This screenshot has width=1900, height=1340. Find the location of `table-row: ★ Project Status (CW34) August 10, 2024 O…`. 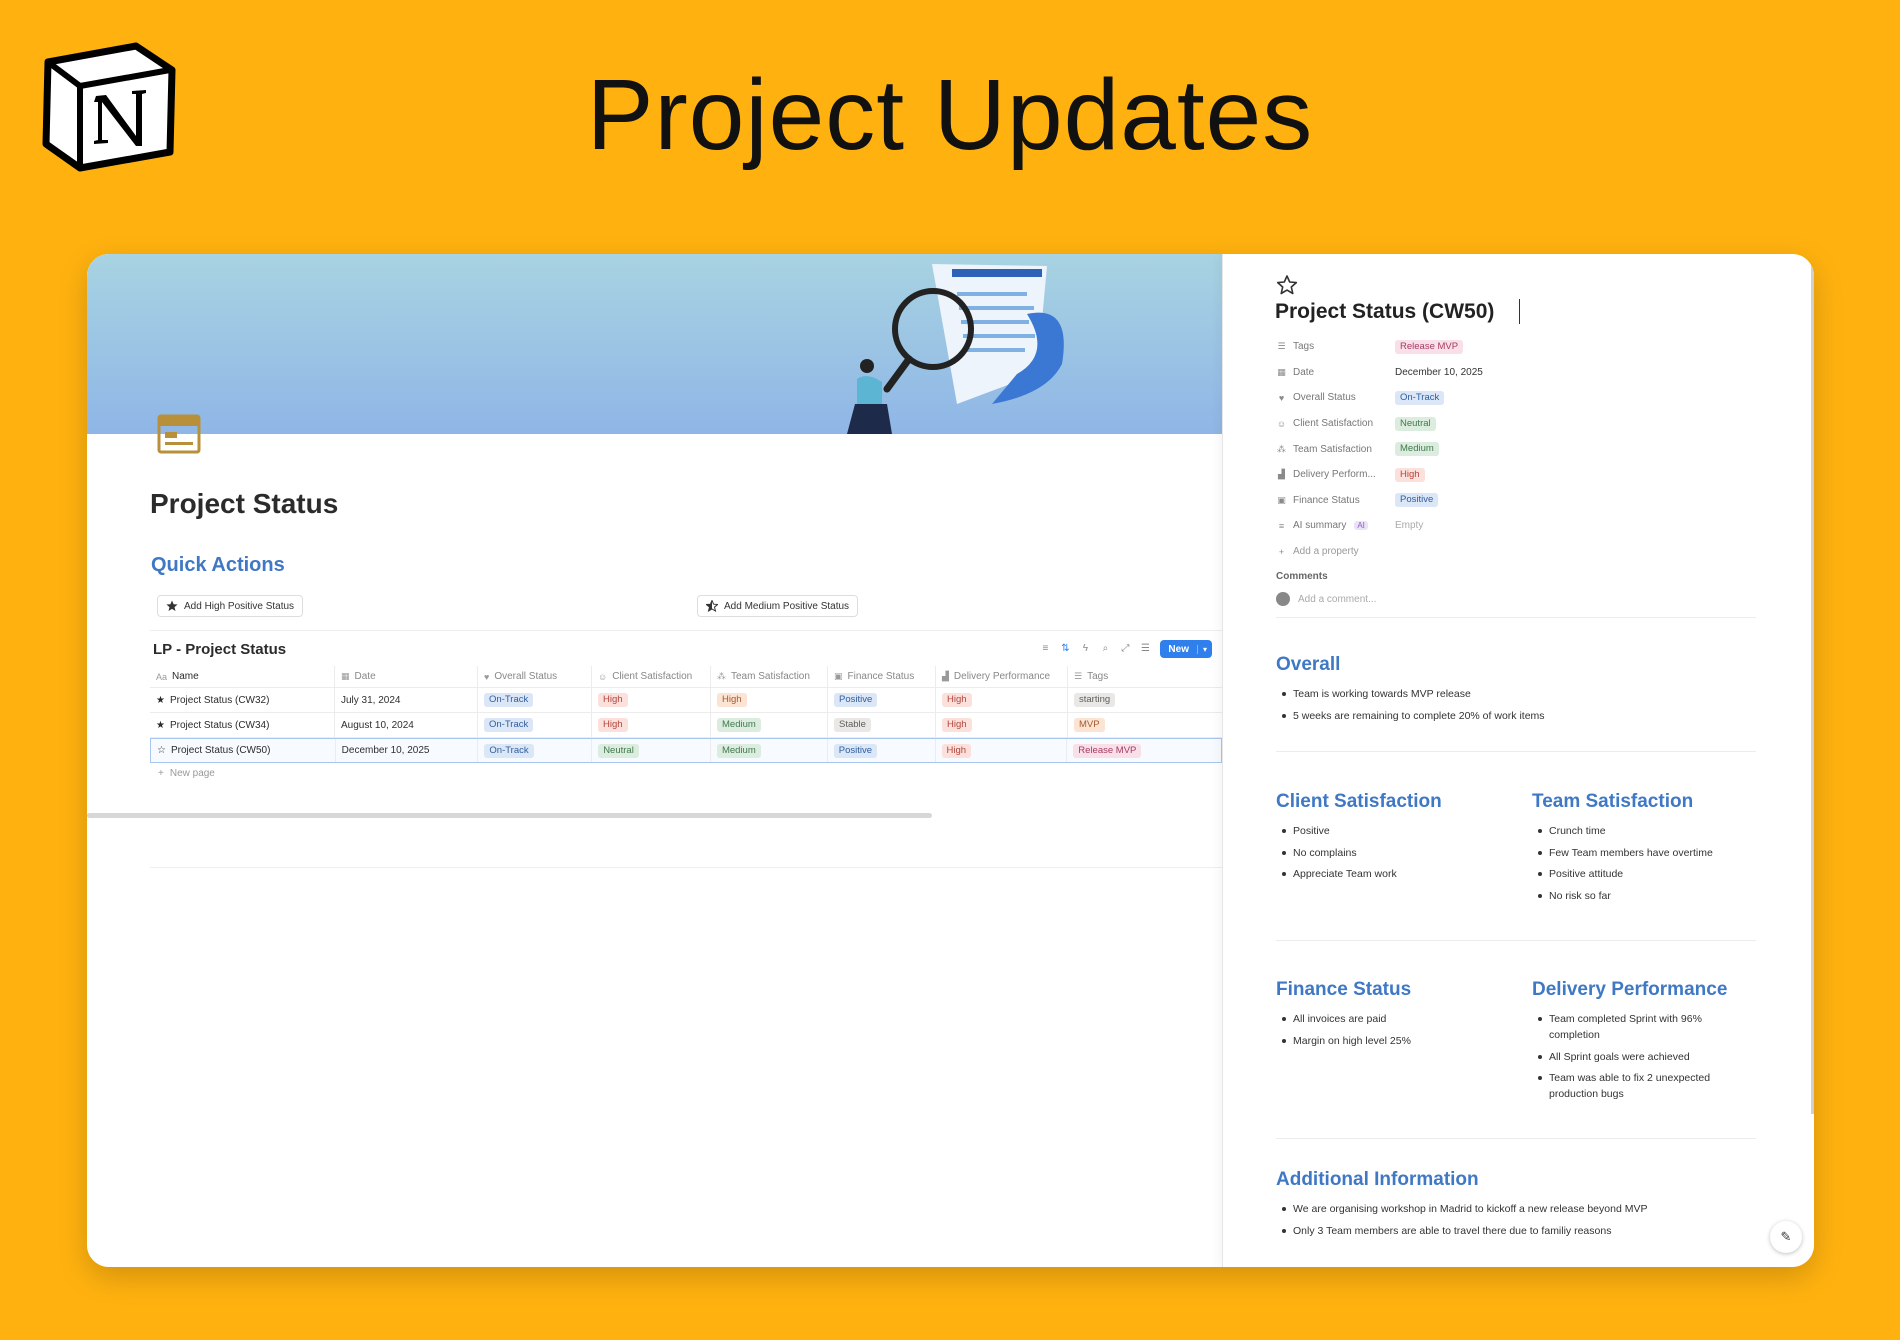

table-row: ★ Project Status (CW34) August 10, 2024 O… is located at coordinates (686, 725).